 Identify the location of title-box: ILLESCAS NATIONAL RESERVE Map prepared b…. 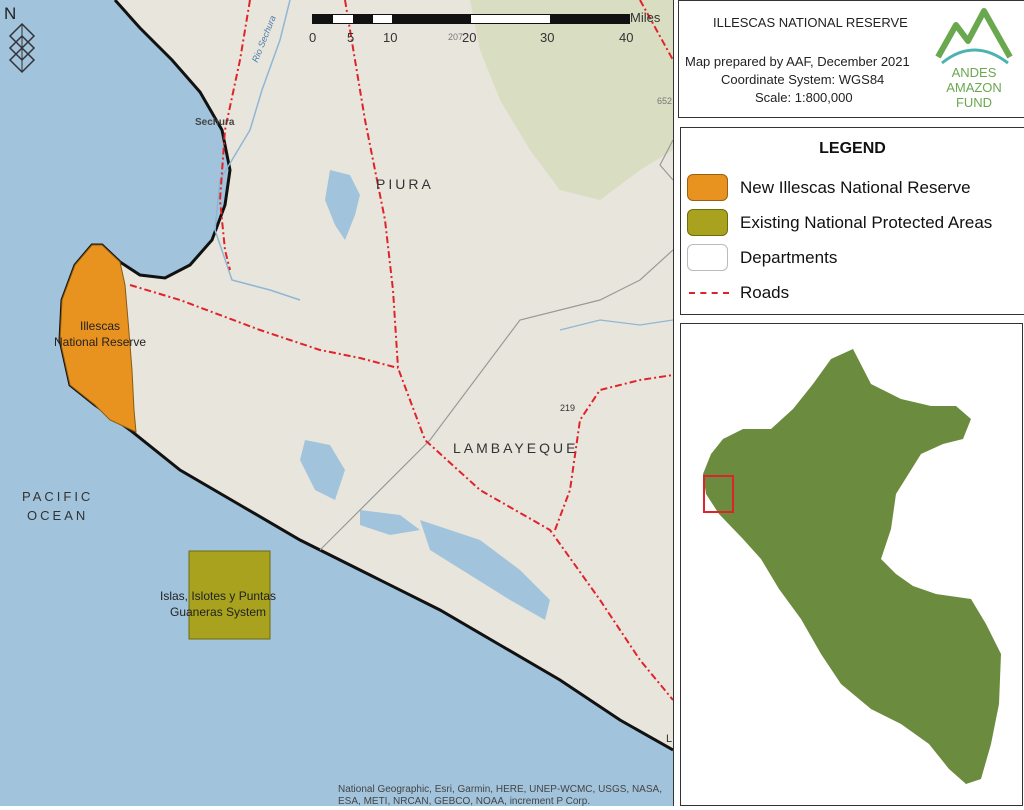
(851, 59).